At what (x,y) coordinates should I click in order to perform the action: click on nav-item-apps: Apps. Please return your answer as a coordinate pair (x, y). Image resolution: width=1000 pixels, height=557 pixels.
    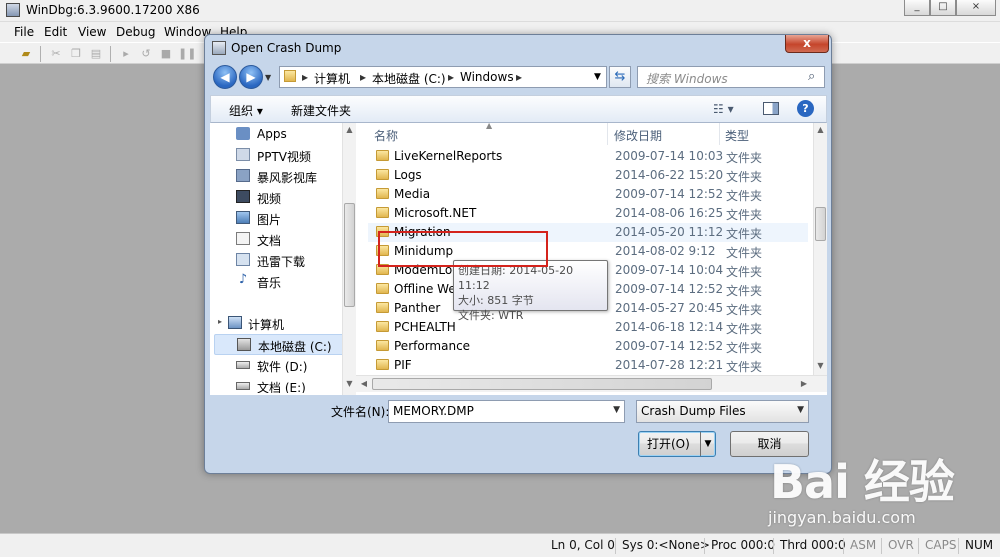
    Looking at the image, I should click on (276, 134).